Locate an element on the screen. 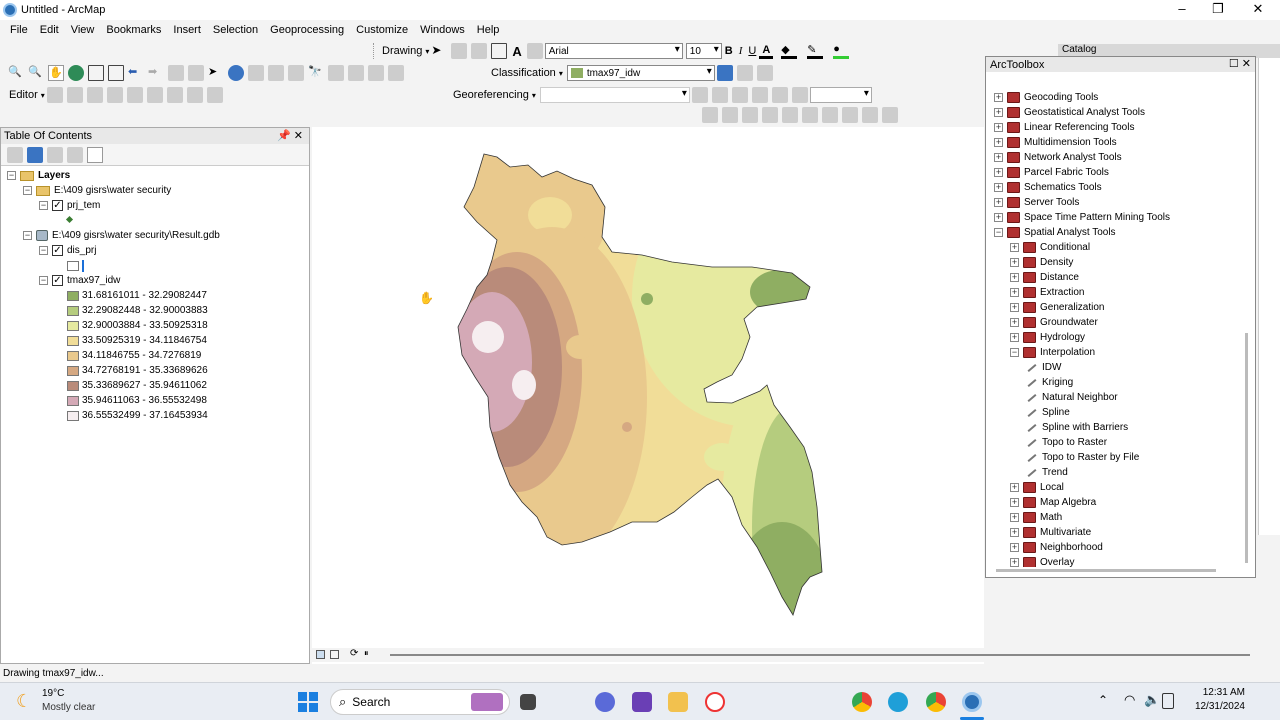 The width and height of the screenshot is (1280, 720). html-popup-icon is located at coordinates (276, 73).